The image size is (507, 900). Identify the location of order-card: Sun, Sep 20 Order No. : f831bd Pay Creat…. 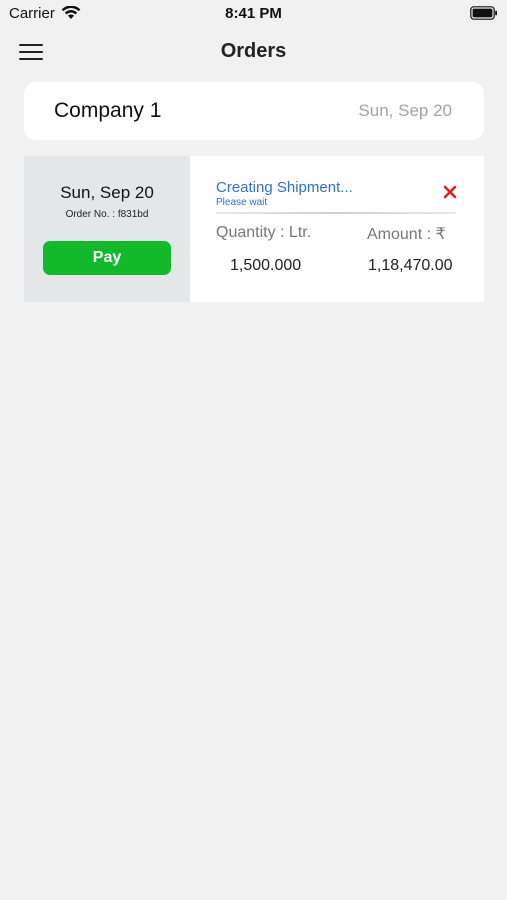
(254, 229).